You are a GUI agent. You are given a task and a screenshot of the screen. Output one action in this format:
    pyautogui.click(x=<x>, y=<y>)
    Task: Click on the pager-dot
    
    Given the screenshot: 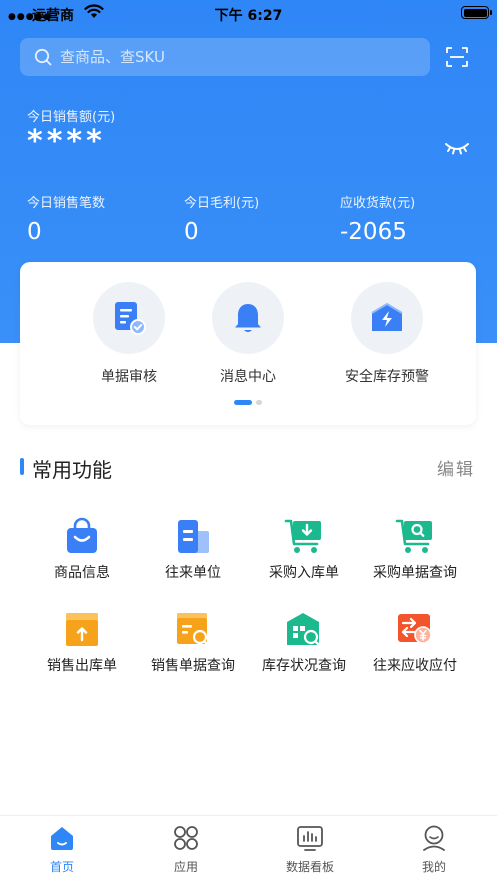 What is the action you would take?
    pyautogui.click(x=259, y=402)
    